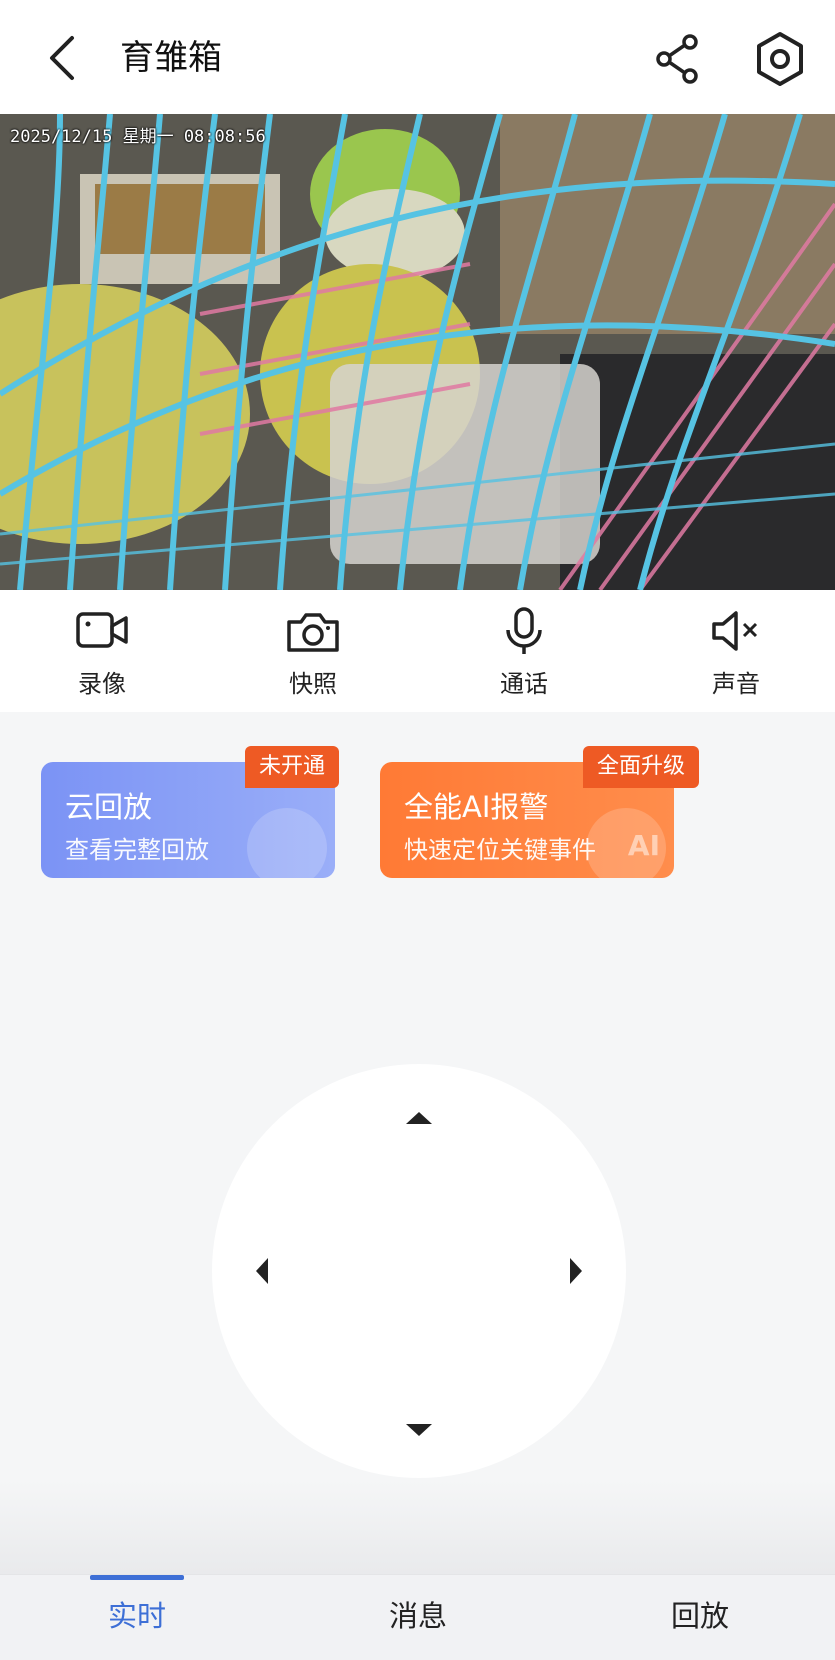 The width and height of the screenshot is (835, 1660). Describe the element at coordinates (700, 1617) in the screenshot. I see `tab-playback: 回放` at that location.